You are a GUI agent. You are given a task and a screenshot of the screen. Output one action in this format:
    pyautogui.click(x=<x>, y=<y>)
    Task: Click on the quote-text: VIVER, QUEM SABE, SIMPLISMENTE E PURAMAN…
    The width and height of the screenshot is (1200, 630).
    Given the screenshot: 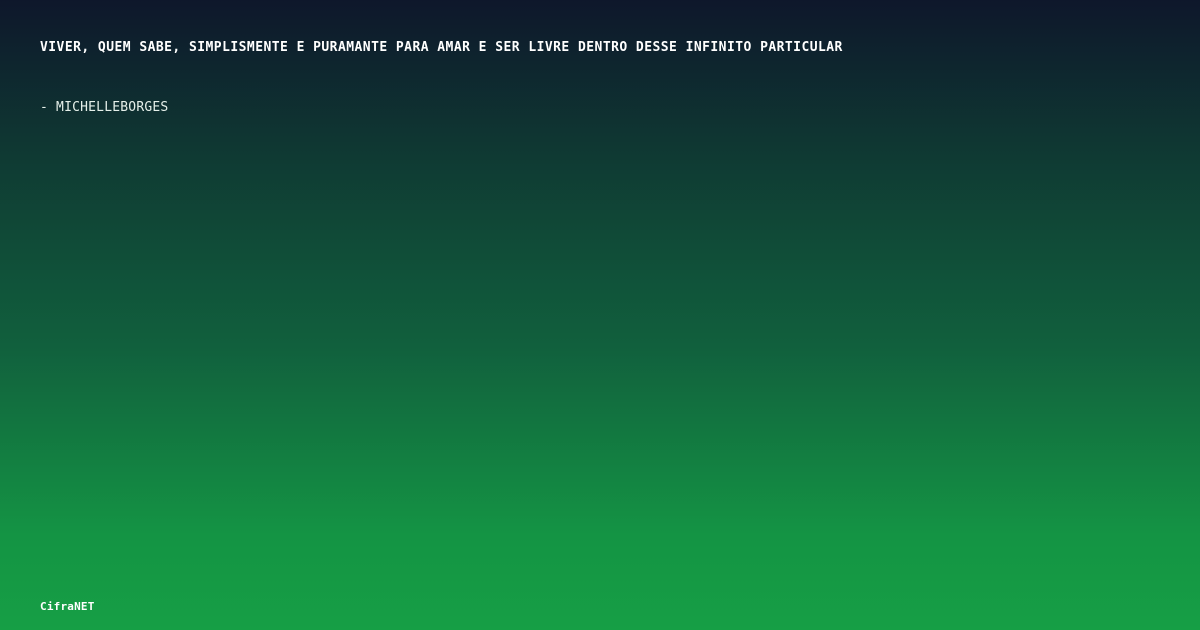 What is the action you would take?
    pyautogui.click(x=441, y=47)
    